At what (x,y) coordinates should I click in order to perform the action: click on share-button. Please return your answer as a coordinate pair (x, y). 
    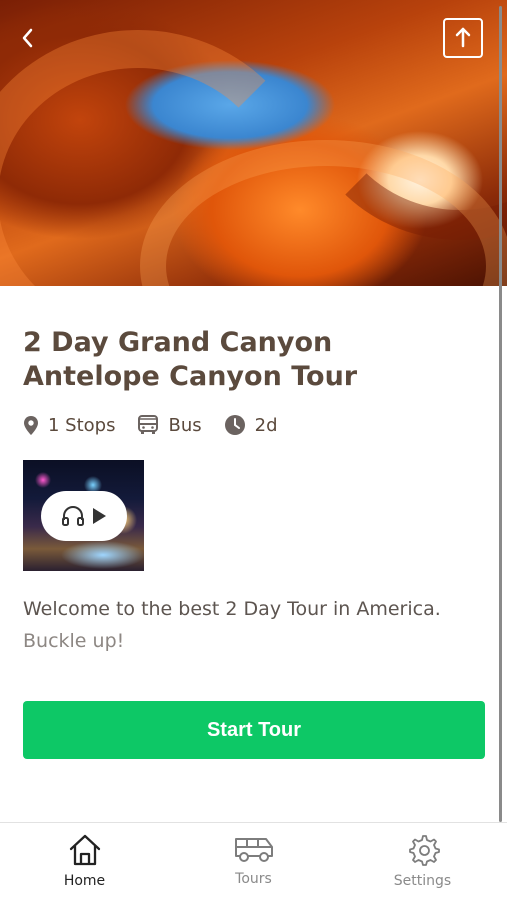
    Looking at the image, I should click on (463, 38).